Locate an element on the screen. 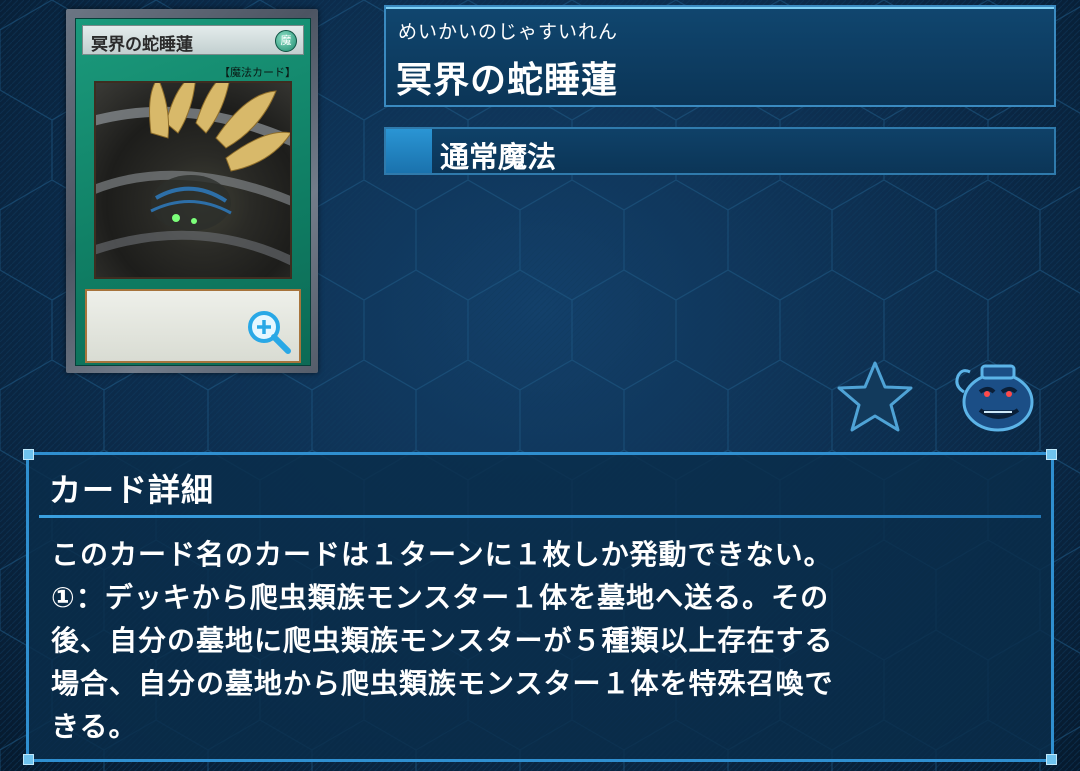  card-name-panel: めいかいのじゃすいれん 冥界の蛇睡蓮 is located at coordinates (720, 56).